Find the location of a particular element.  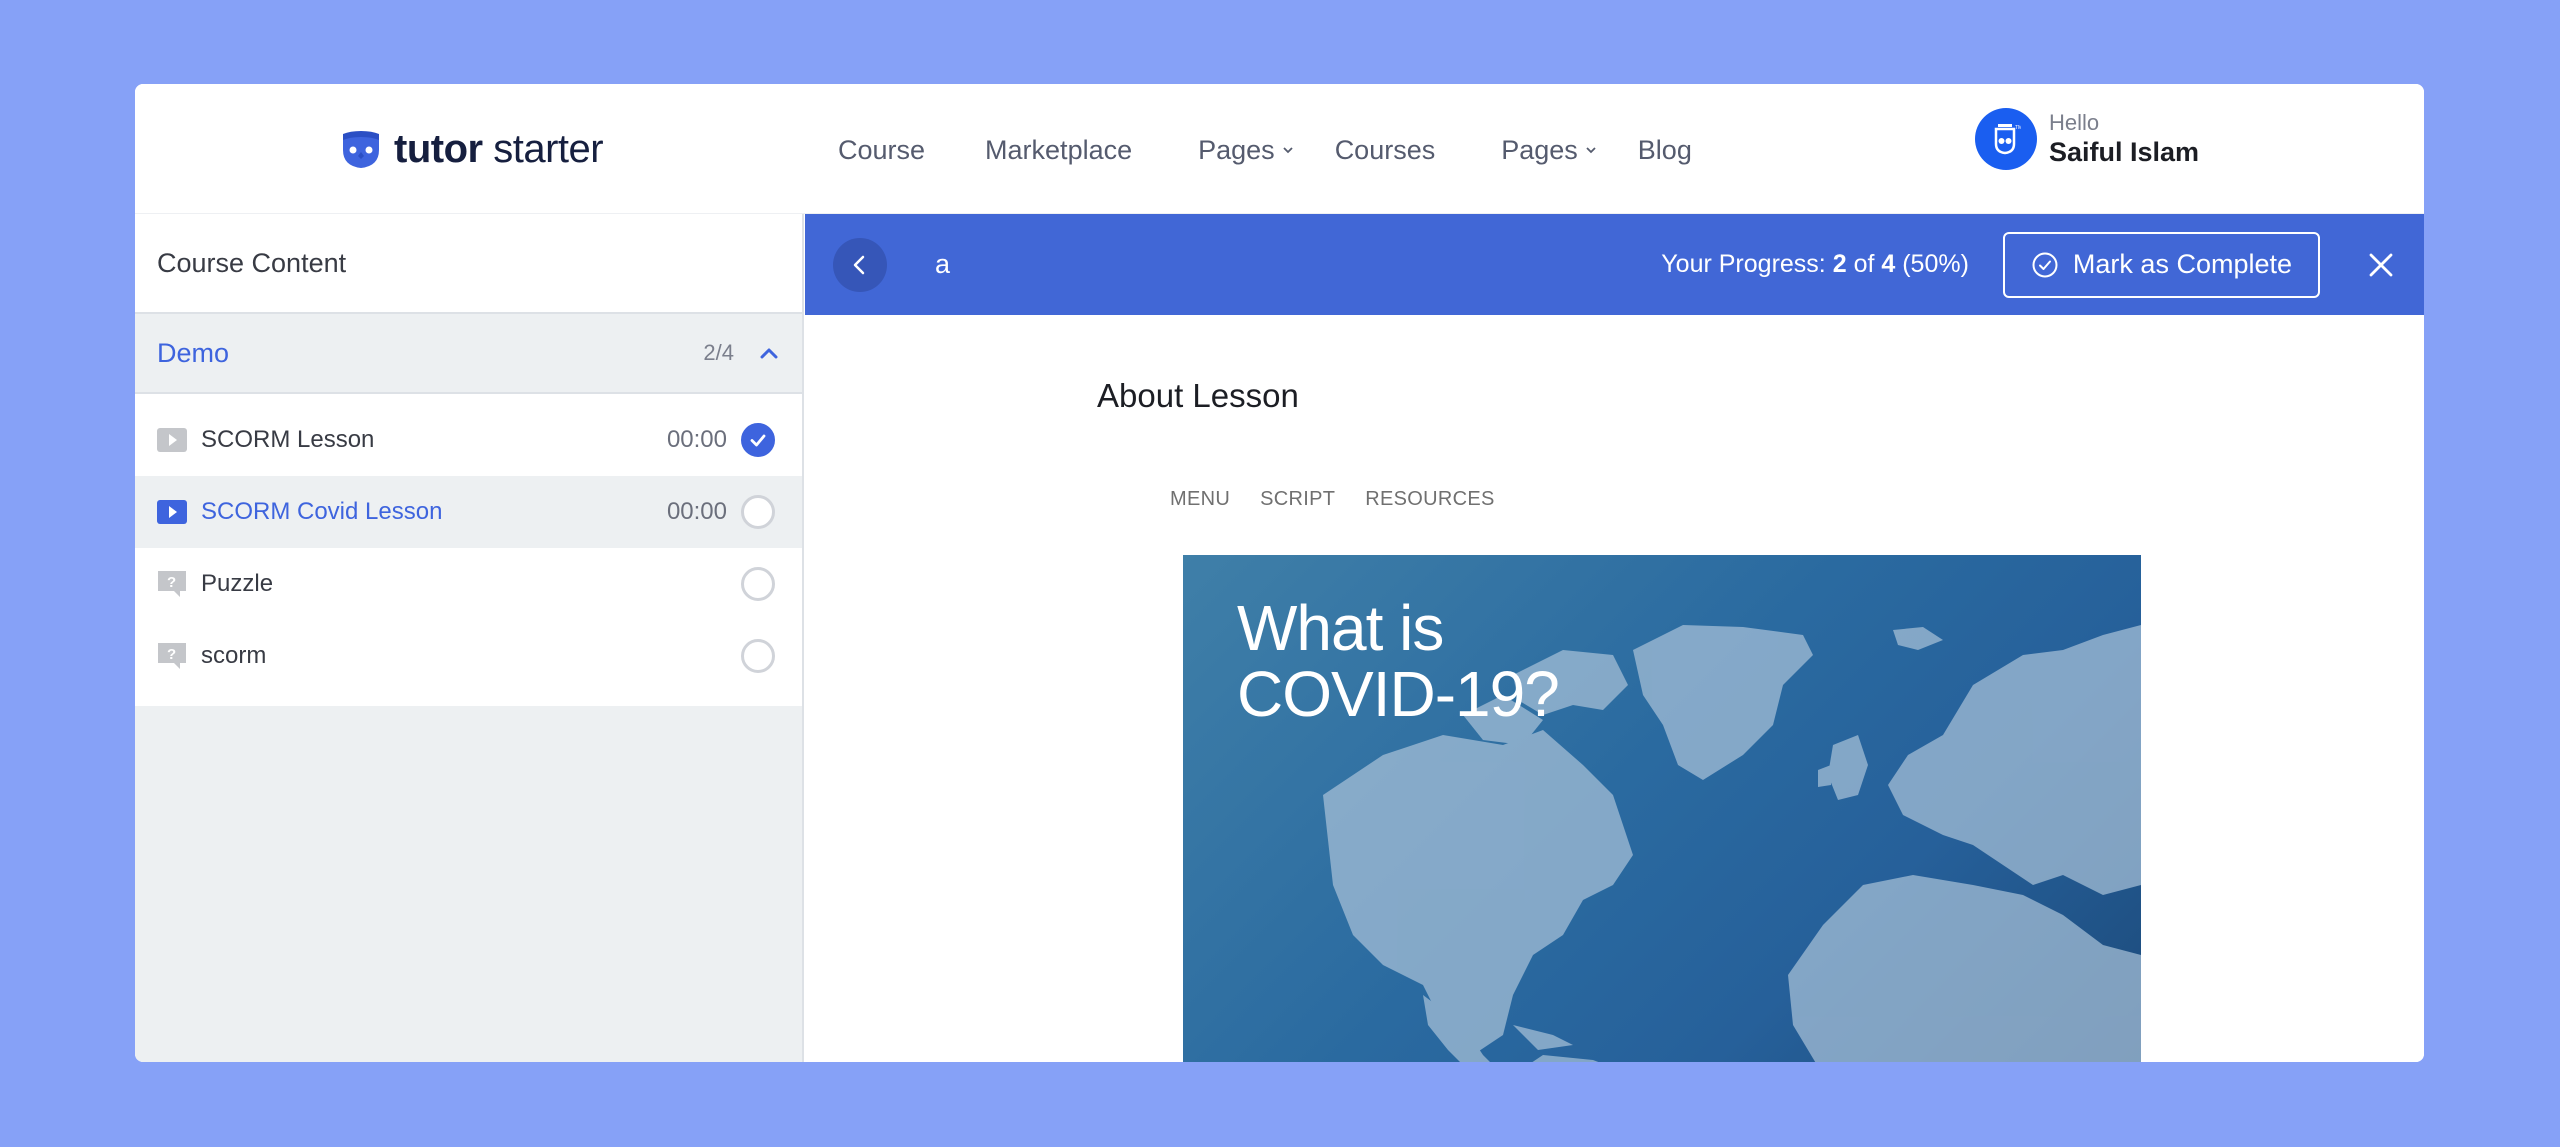

nav-item-blog: Blog is located at coordinates (1665, 150).